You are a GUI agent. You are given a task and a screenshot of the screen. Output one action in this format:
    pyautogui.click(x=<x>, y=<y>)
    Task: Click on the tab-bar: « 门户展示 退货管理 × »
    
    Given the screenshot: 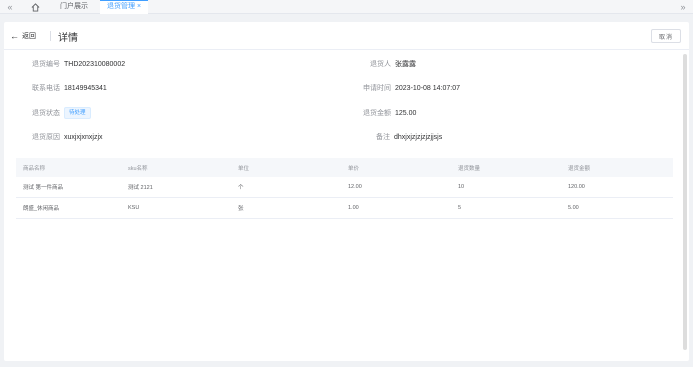 What is the action you would take?
    pyautogui.click(x=346, y=7)
    